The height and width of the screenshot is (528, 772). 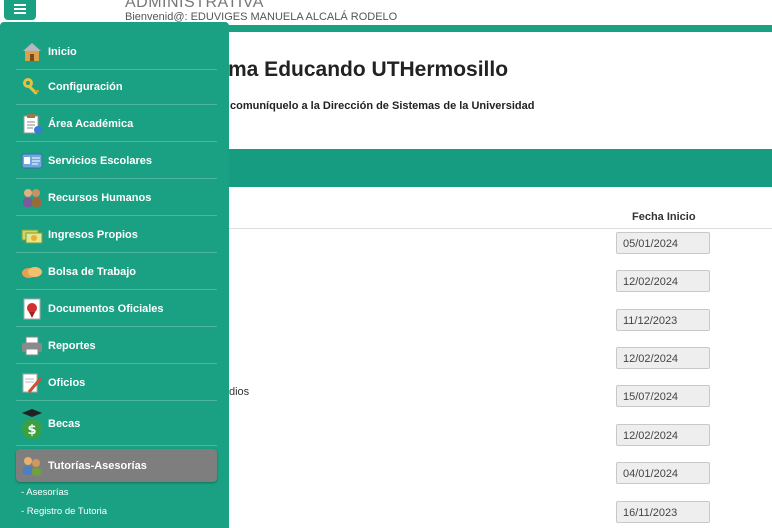 I want to click on sidebar-item-configuracion: Configuración, so click(x=116, y=87).